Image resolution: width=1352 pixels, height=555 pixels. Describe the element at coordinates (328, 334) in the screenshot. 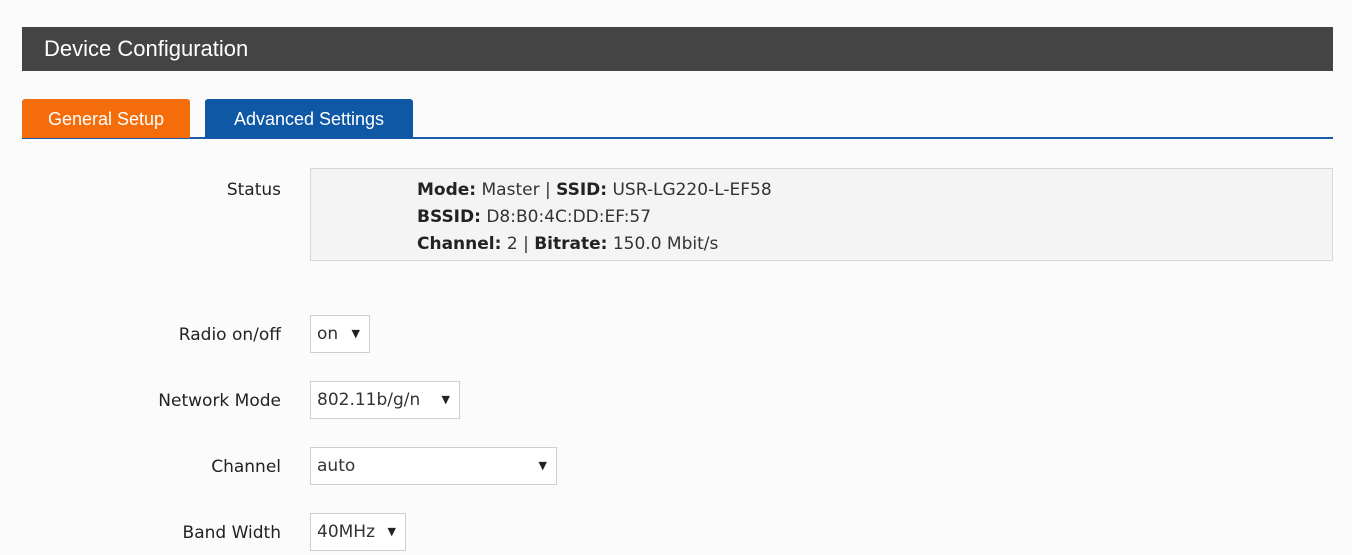

I see `radio-select-value: on` at that location.